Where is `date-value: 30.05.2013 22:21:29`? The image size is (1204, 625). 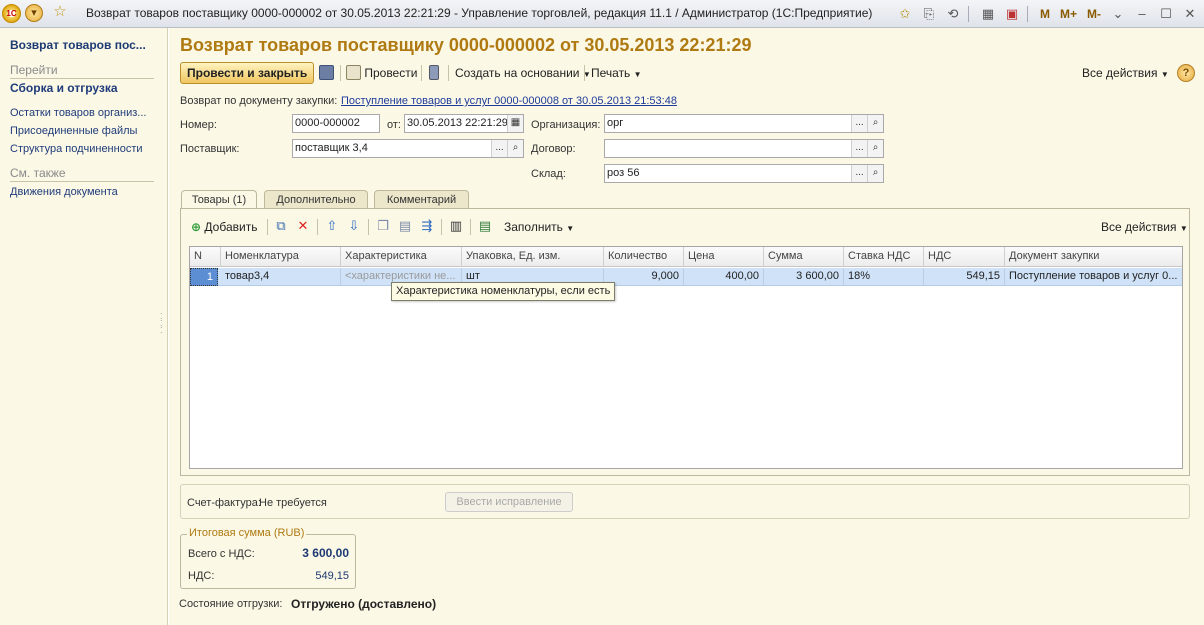
date-value: 30.05.2013 22:21:29 is located at coordinates (457, 123).